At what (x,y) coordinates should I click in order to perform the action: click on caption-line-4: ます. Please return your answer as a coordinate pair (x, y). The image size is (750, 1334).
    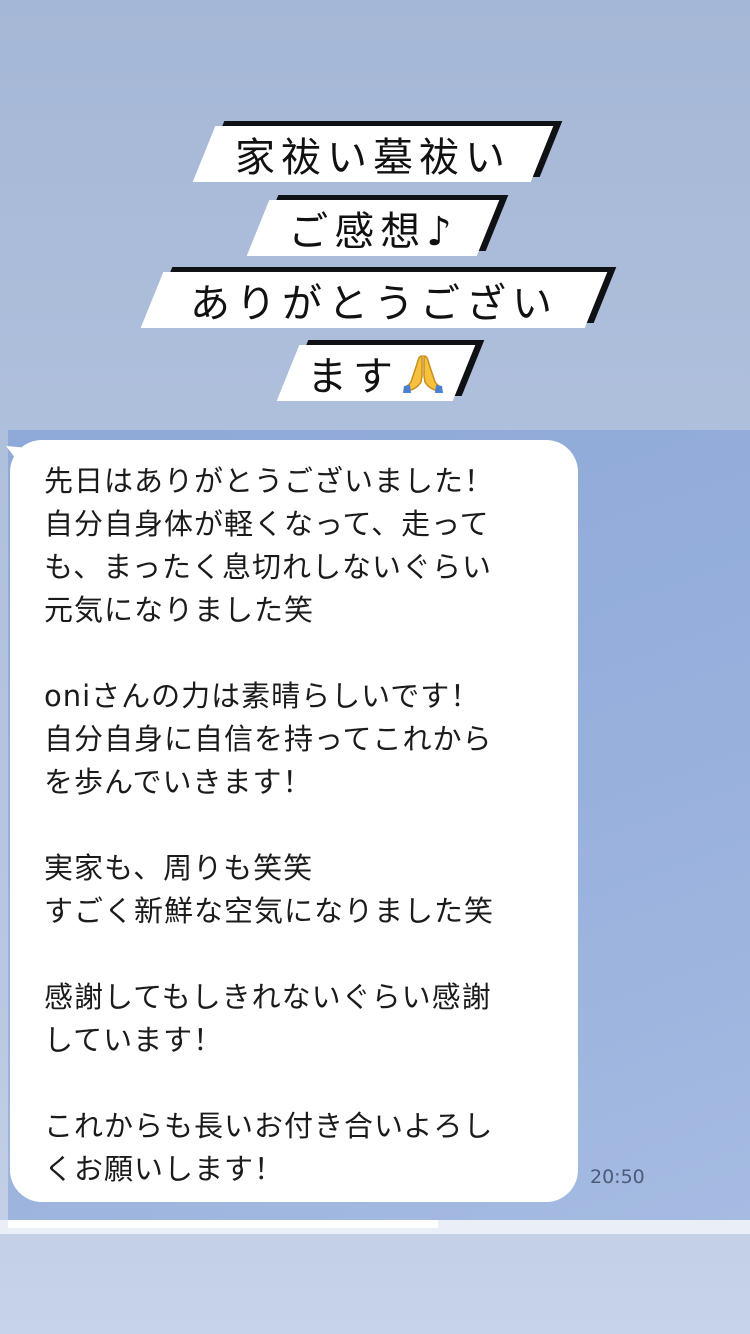
    Looking at the image, I should click on (380, 370).